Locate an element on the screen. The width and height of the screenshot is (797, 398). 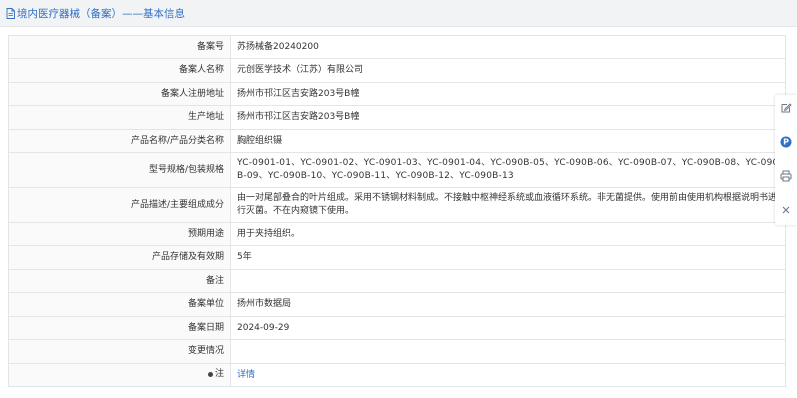
page-title: 境内医疗器械（备案）——基本信息 is located at coordinates (95, 13).